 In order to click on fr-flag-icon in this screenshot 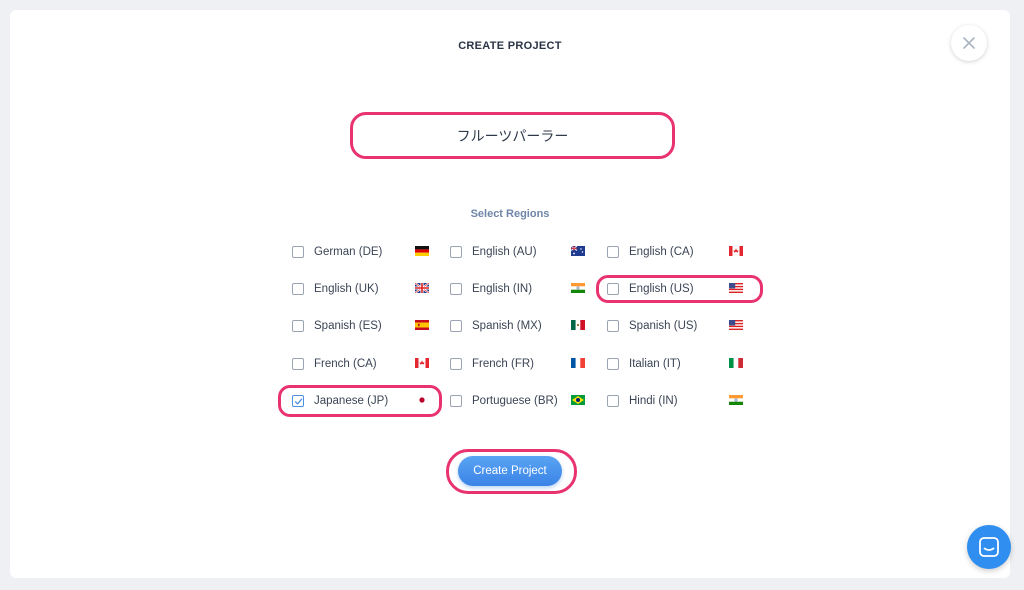, I will do `click(578, 363)`.